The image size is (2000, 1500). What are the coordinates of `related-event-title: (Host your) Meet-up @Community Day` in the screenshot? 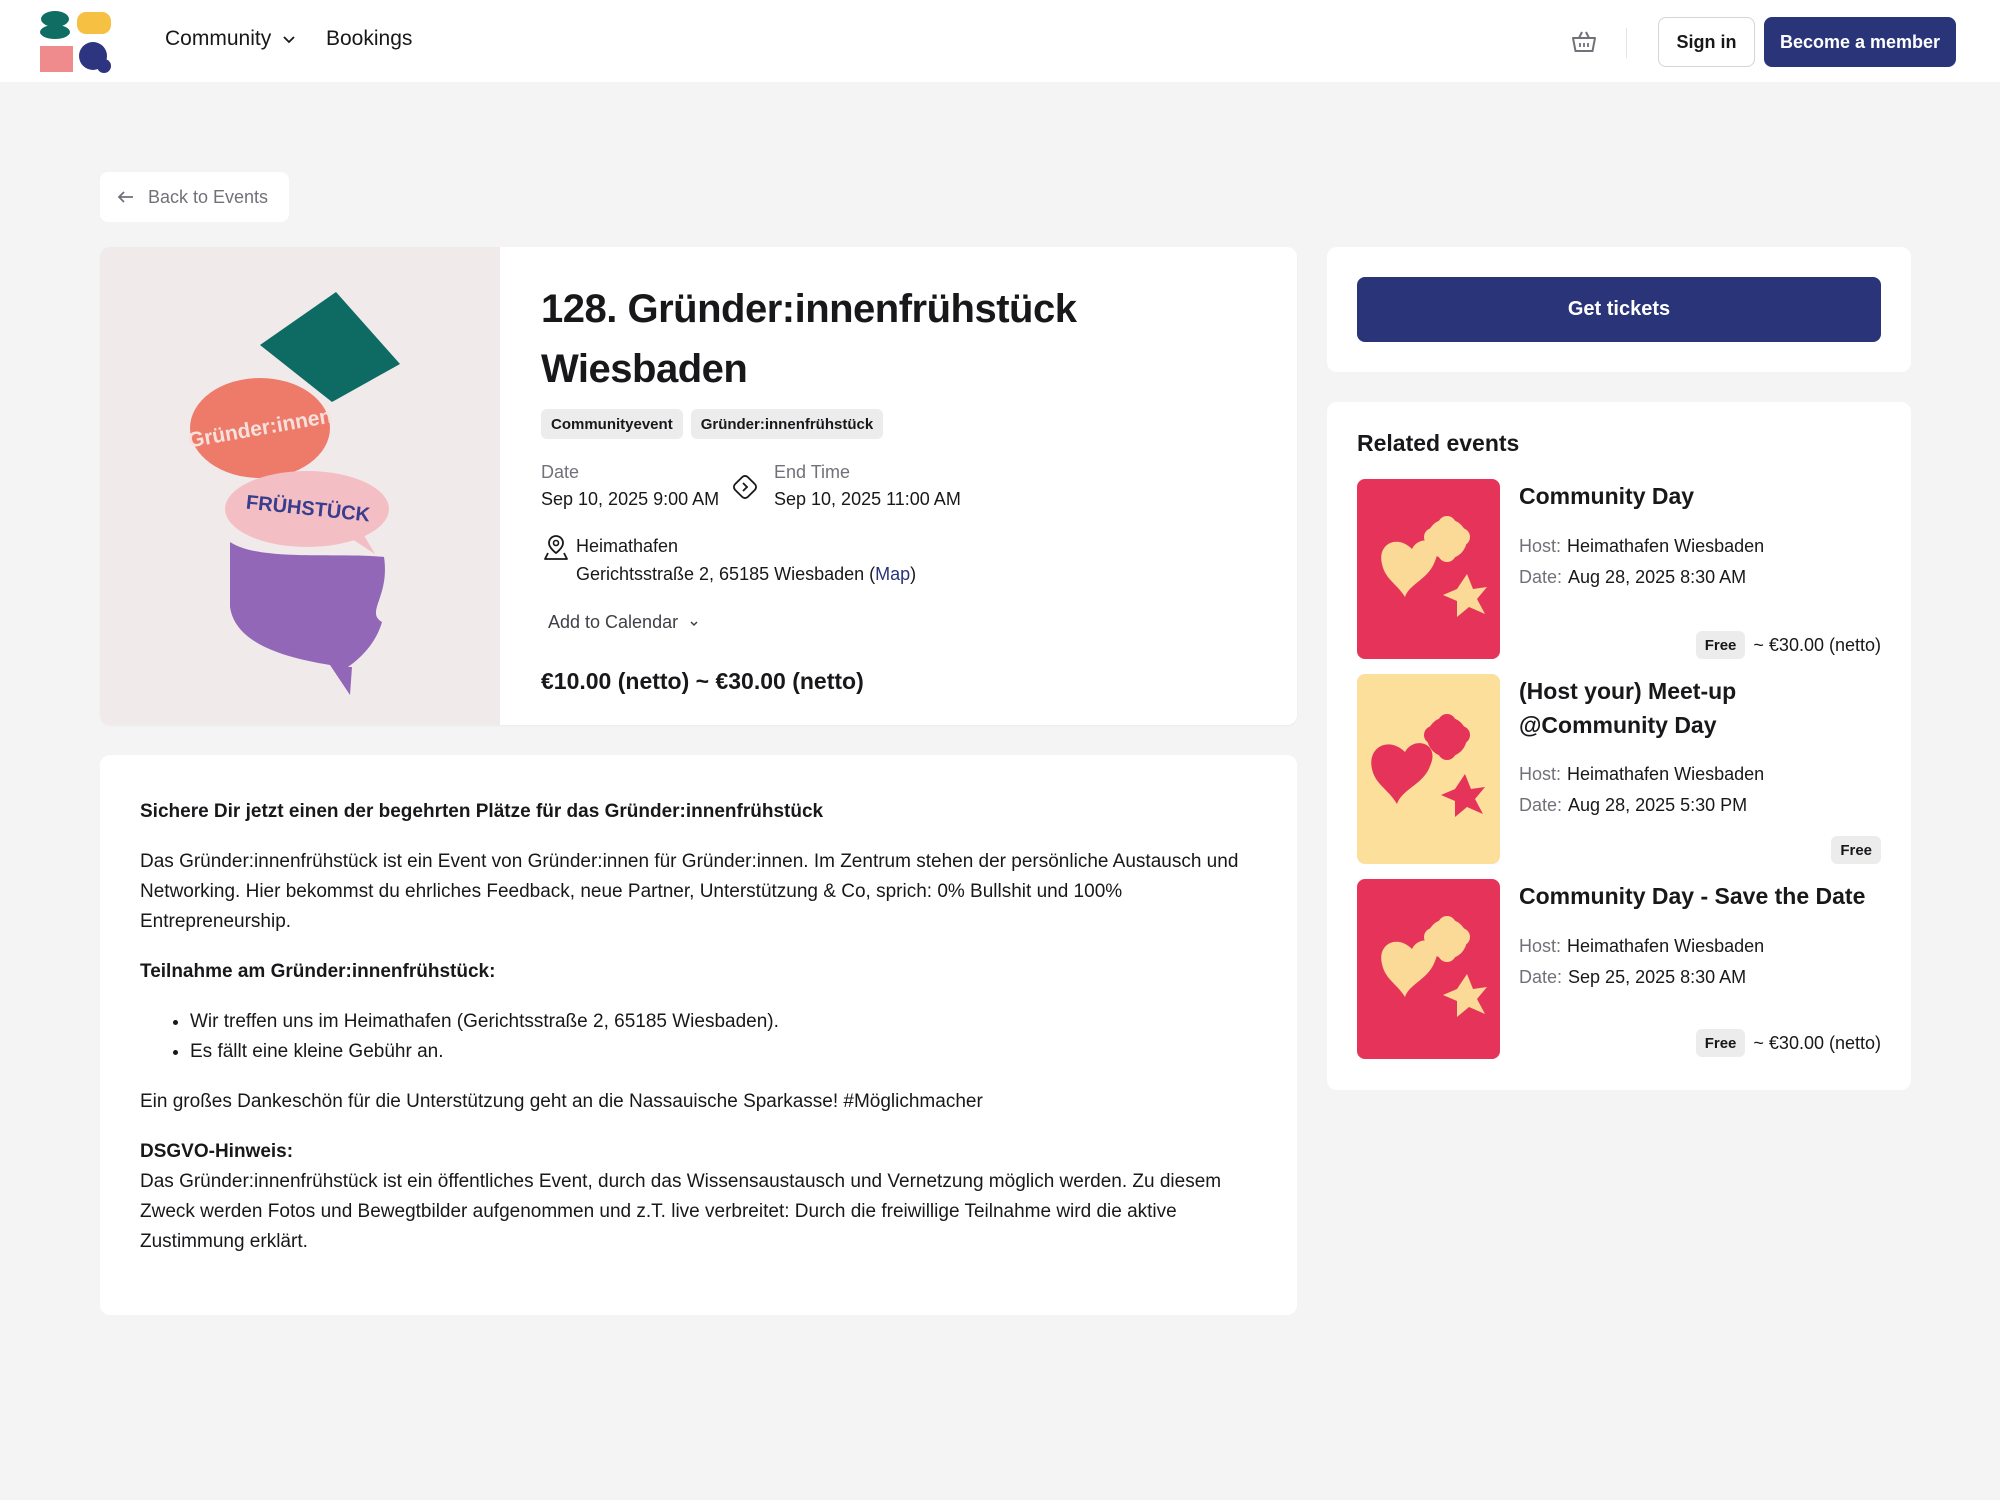 It's located at (1628, 708).